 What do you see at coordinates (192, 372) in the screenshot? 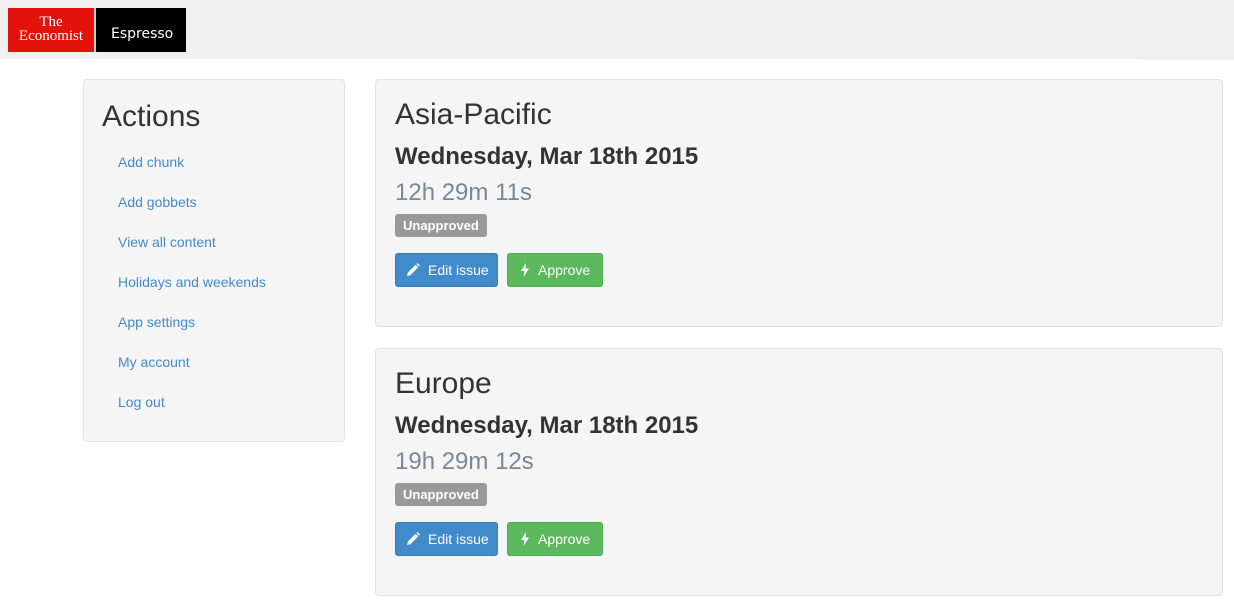
I see `sidebar-item-my-account: My account` at bounding box center [192, 372].